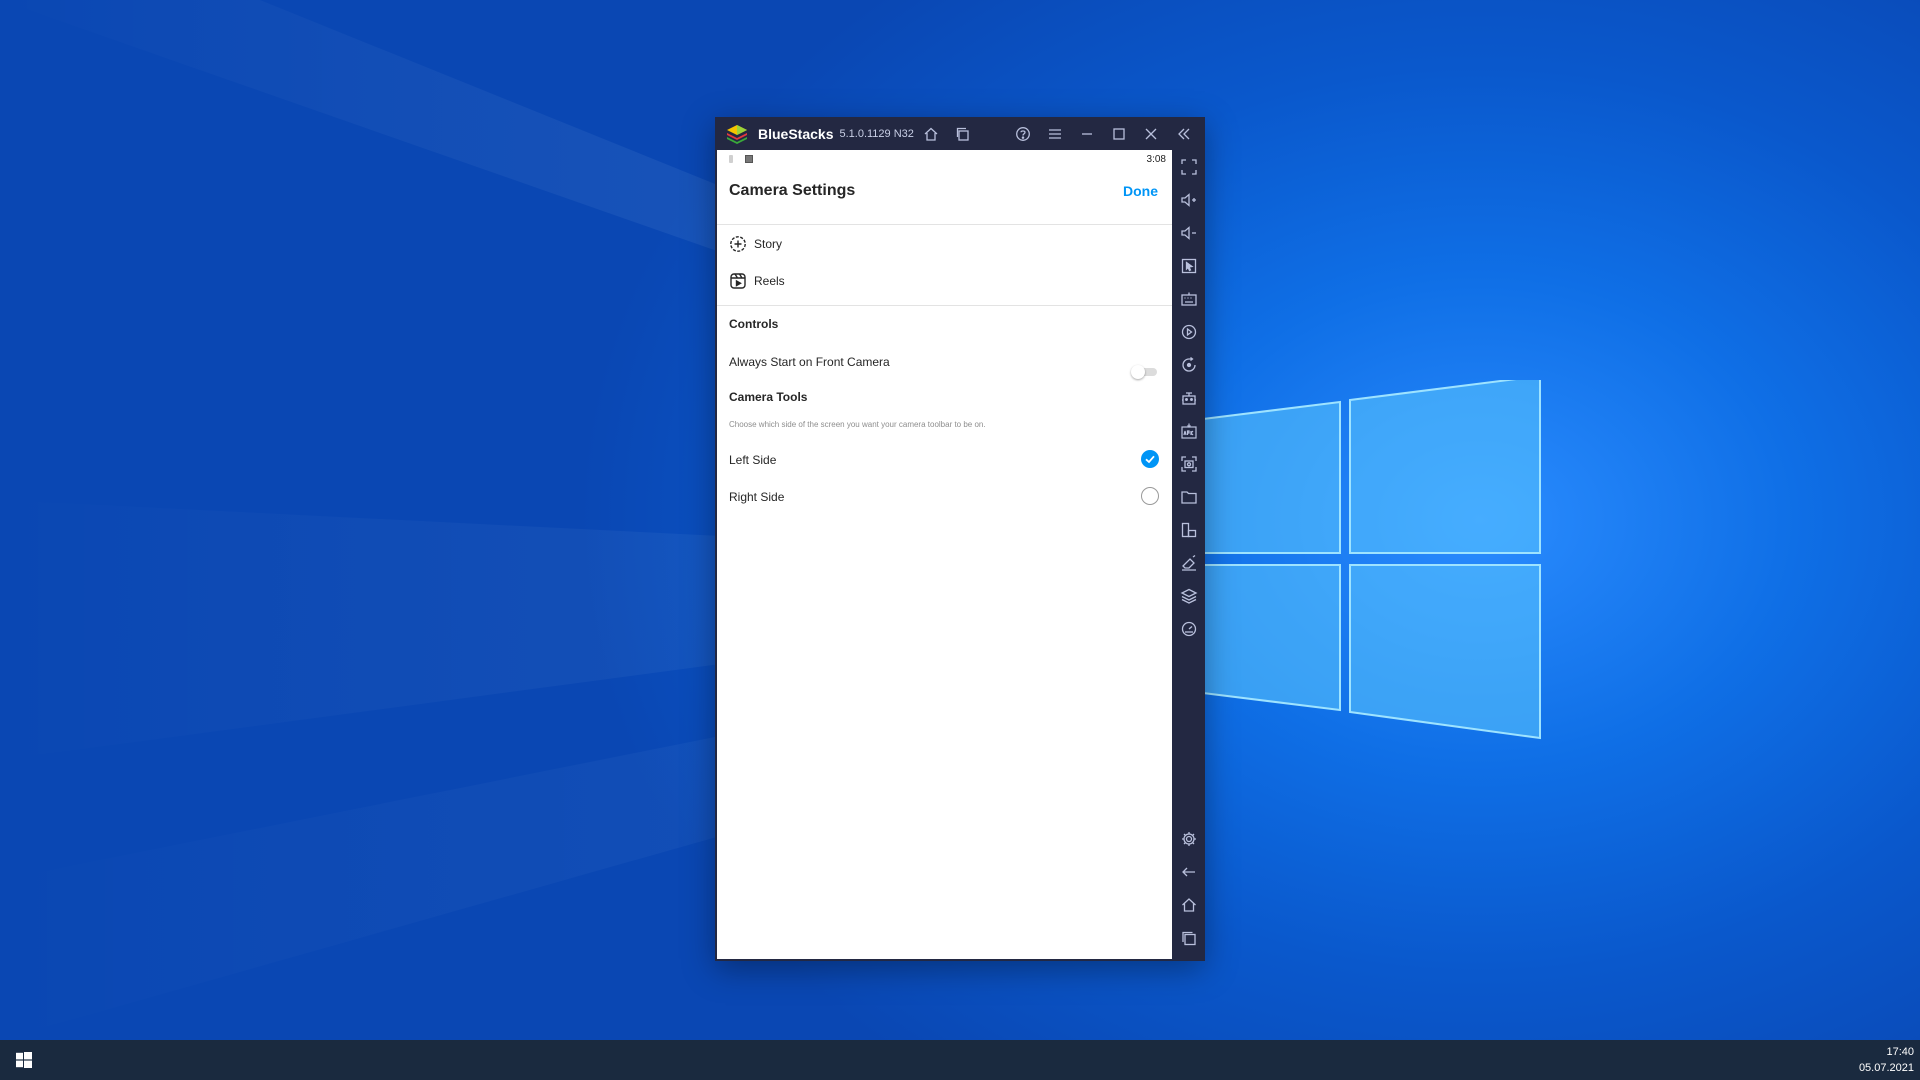 The width and height of the screenshot is (1920, 1080). I want to click on copy-window-icon, so click(962, 134).